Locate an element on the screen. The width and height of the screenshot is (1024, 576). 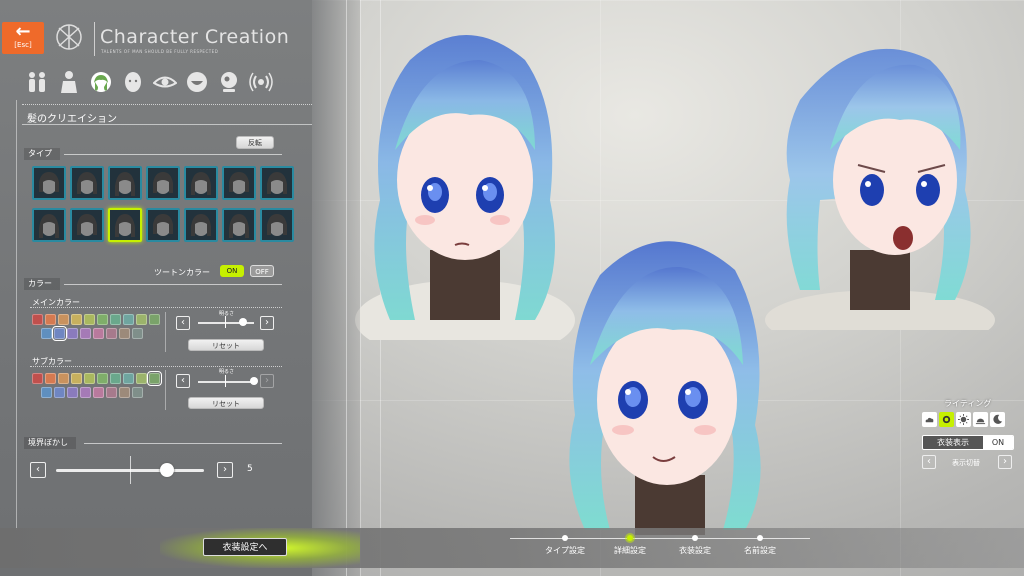
blur-decrease-button: ‹ is located at coordinates (38, 470).